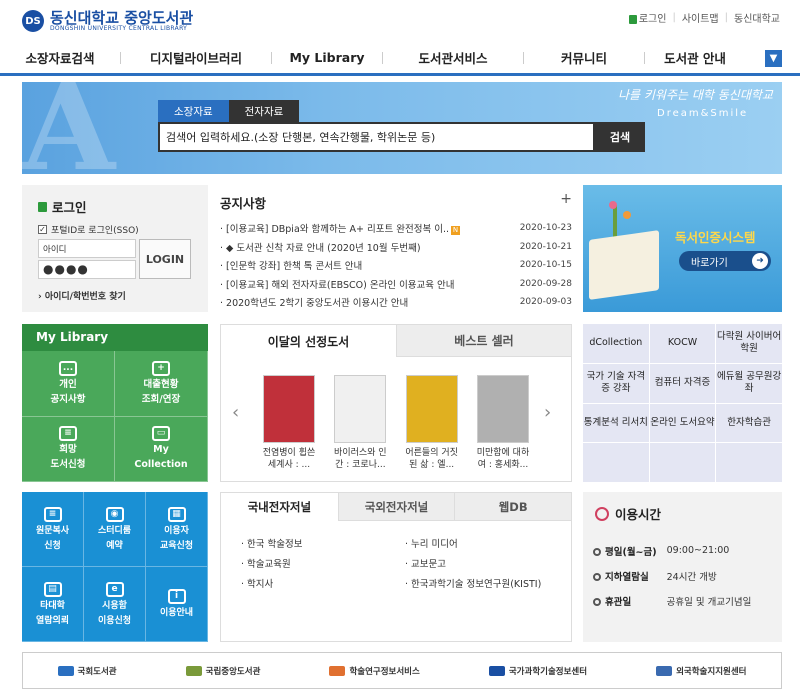 The height and width of the screenshot is (699, 800). Describe the element at coordinates (193, 111) in the screenshot. I see `tab-collection: 소장자료` at that location.